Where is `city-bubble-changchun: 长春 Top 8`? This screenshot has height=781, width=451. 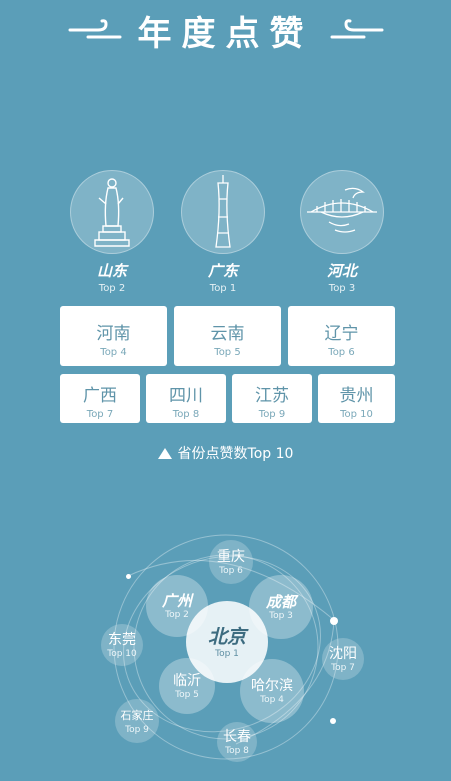
city-bubble-changchun: 长春 Top 8 is located at coordinates (237, 742).